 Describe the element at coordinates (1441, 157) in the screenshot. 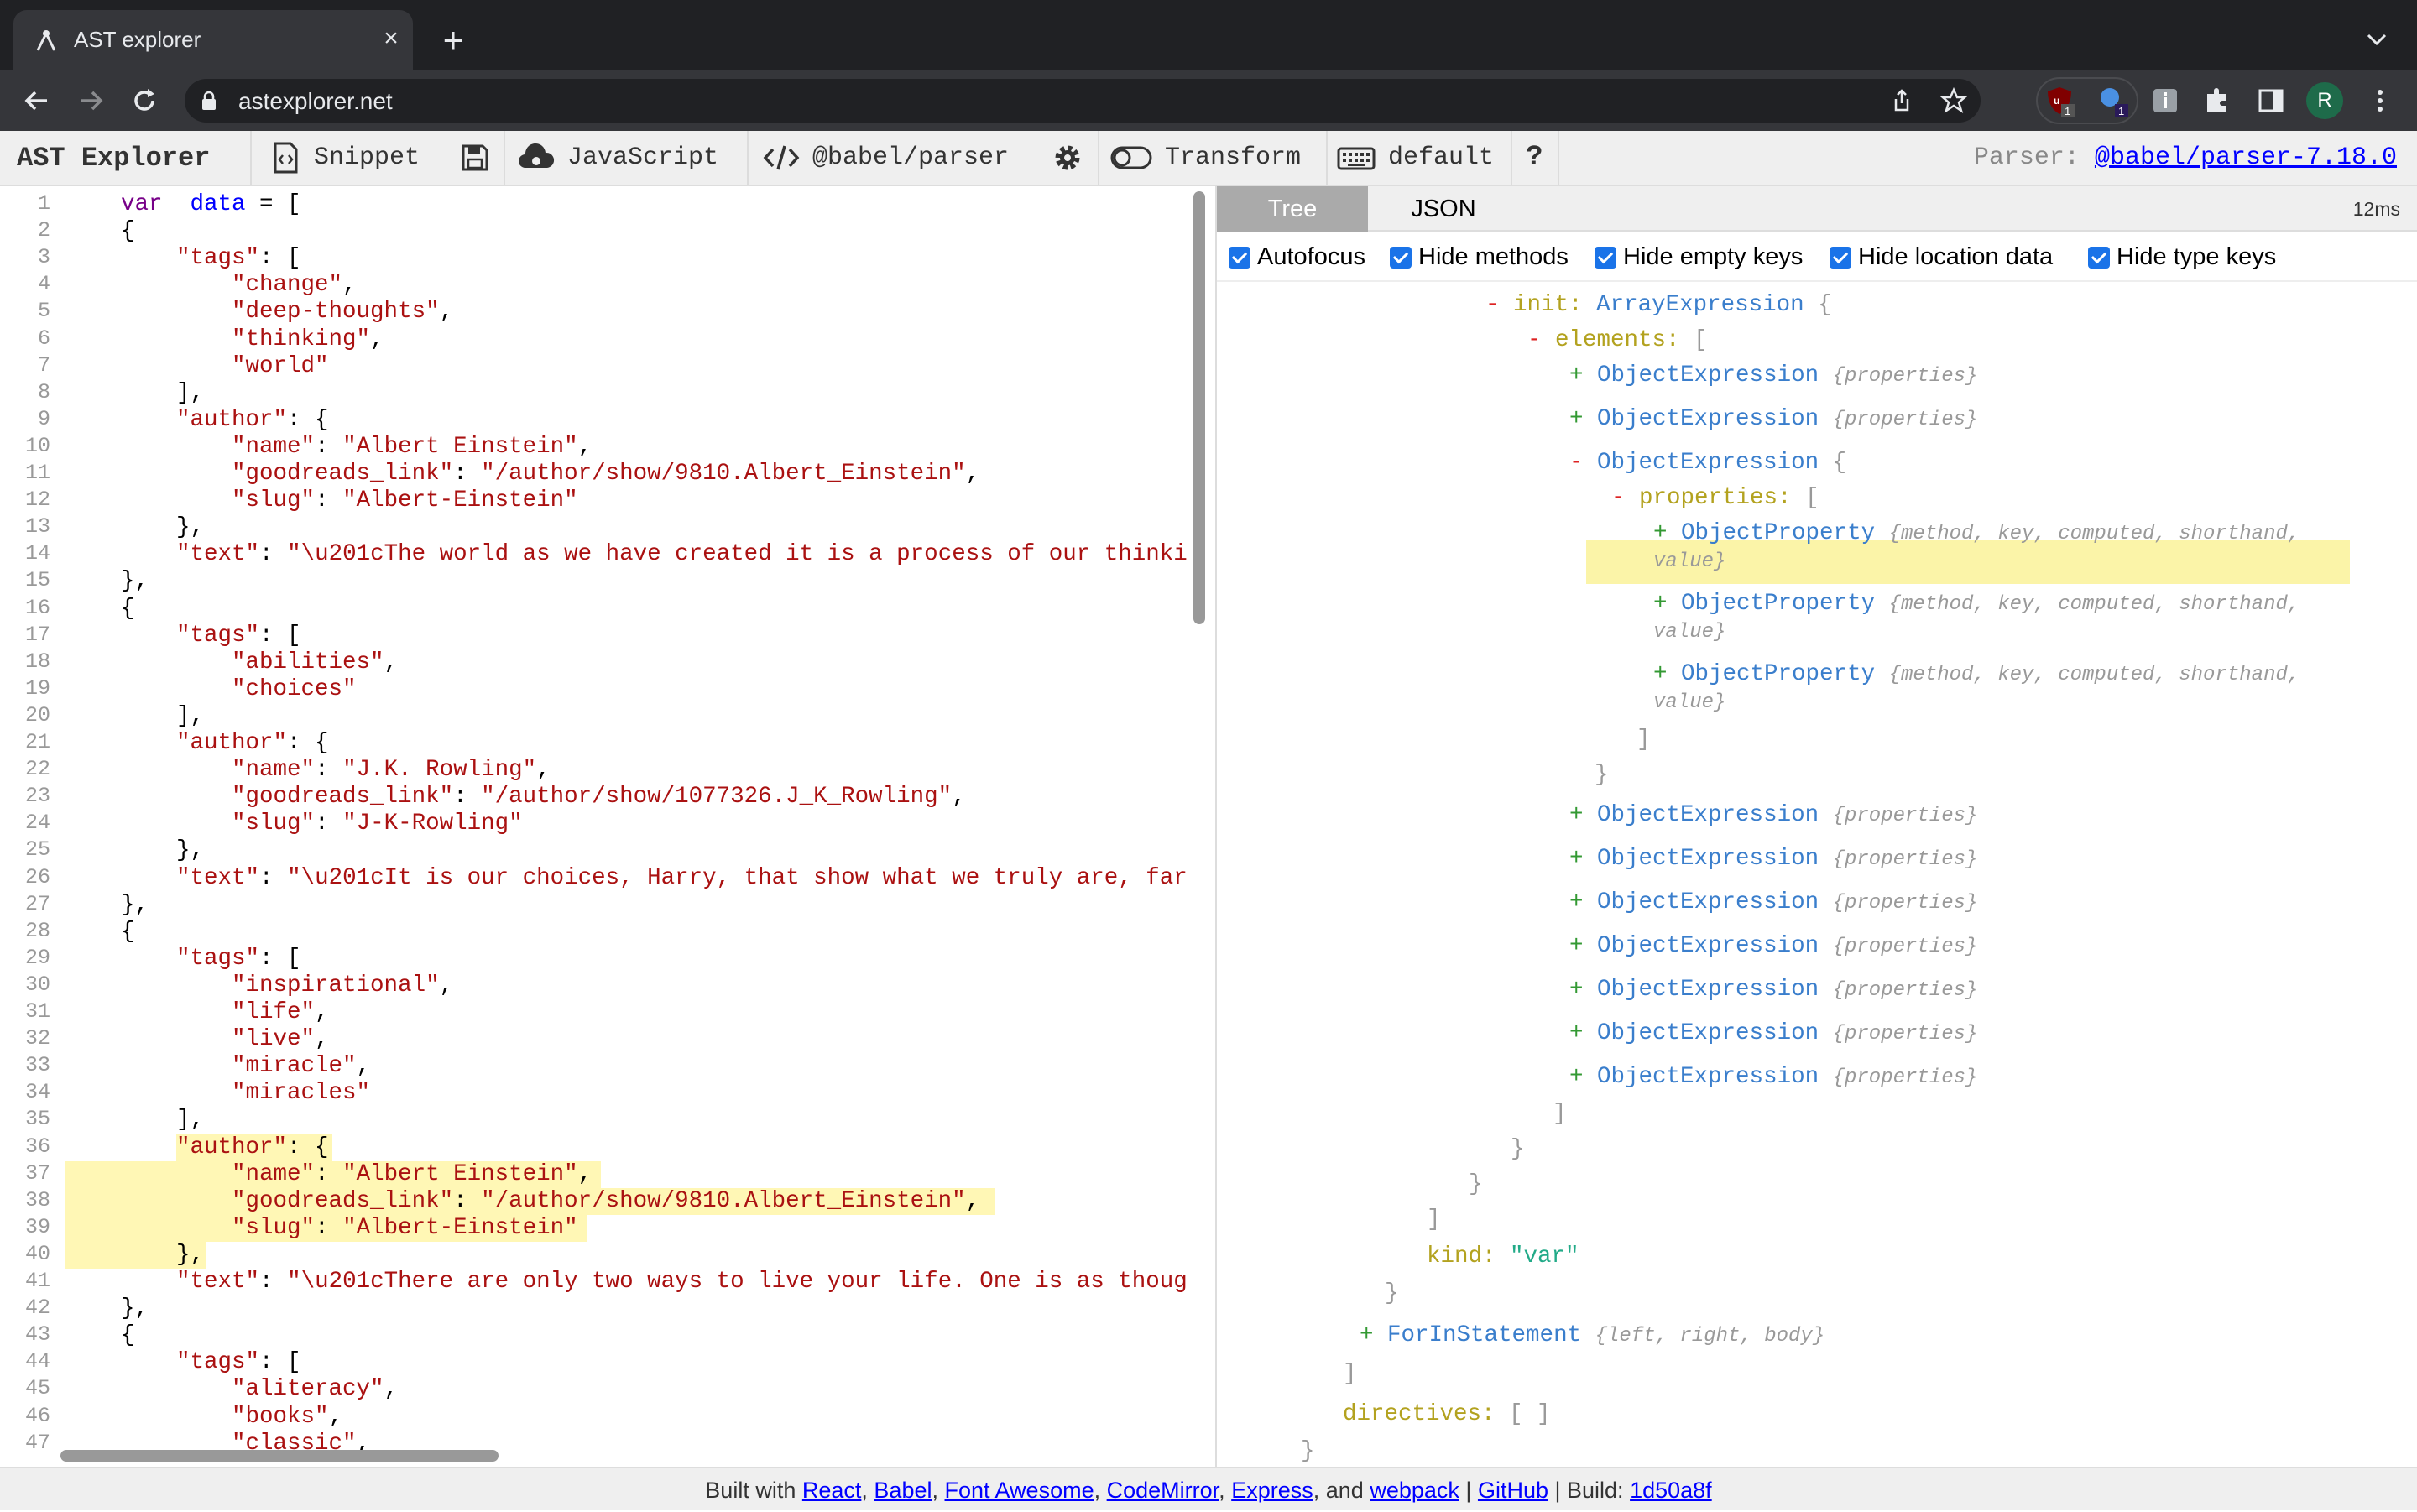

I see `keymap-label: default` at that location.